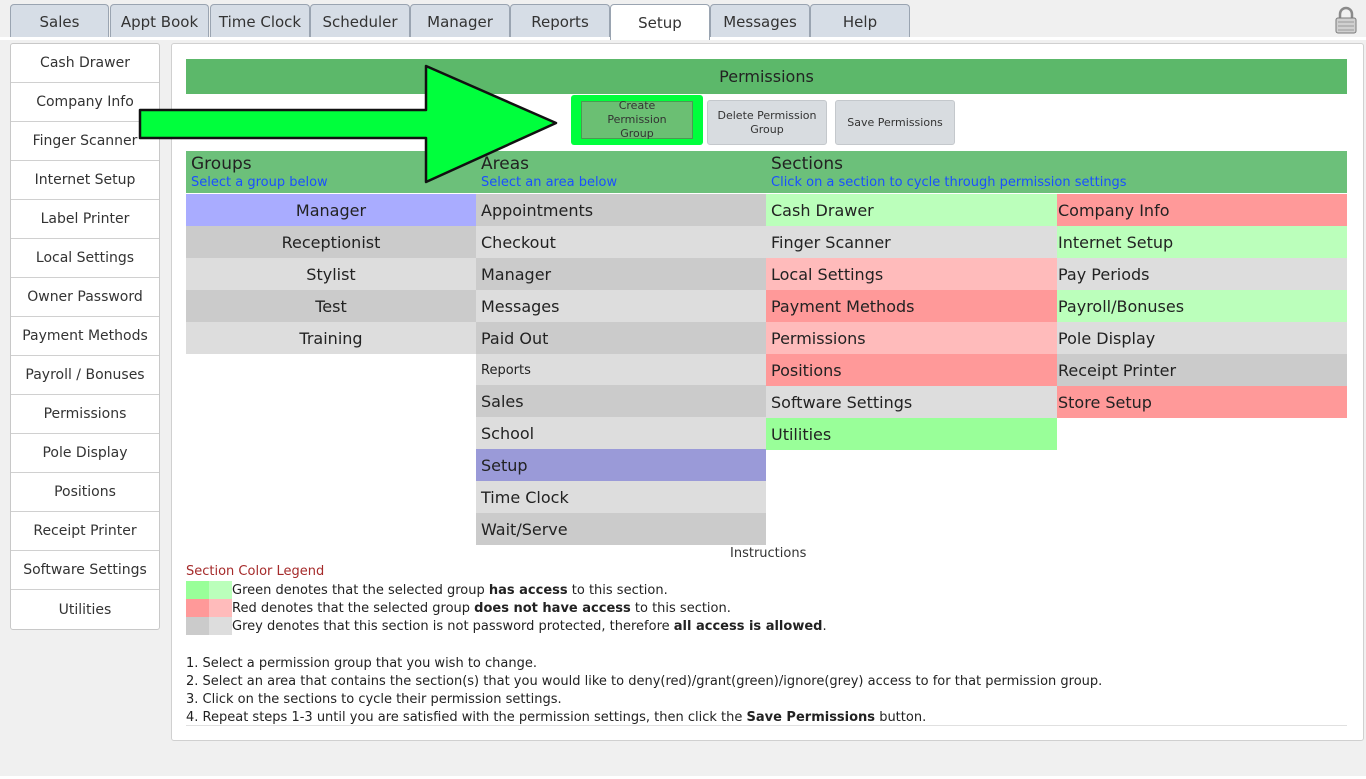 This screenshot has height=779, width=1366. I want to click on section-local-settings: Local Settings, so click(911, 274).